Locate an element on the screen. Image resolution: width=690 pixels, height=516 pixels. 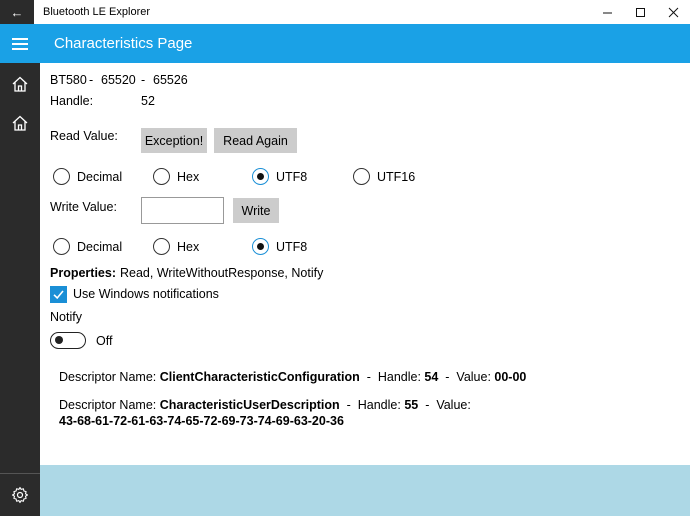
properties-value: Read, WriteWithoutResponse, Notify is located at coordinates (222, 273).